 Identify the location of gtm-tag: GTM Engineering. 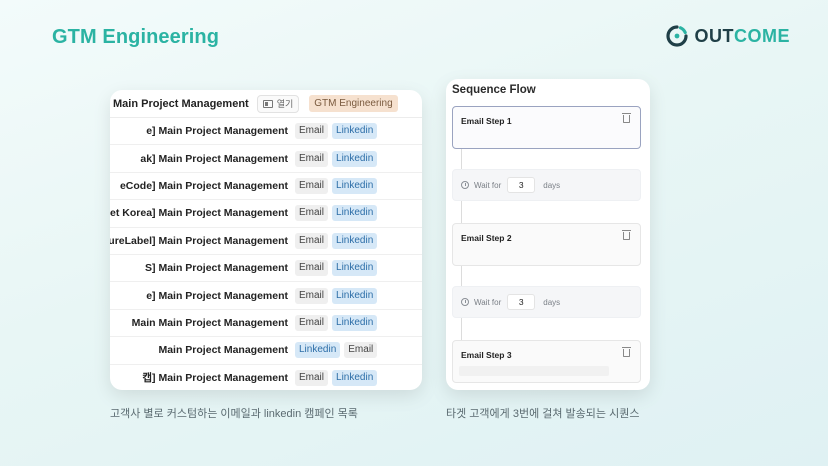
(353, 103).